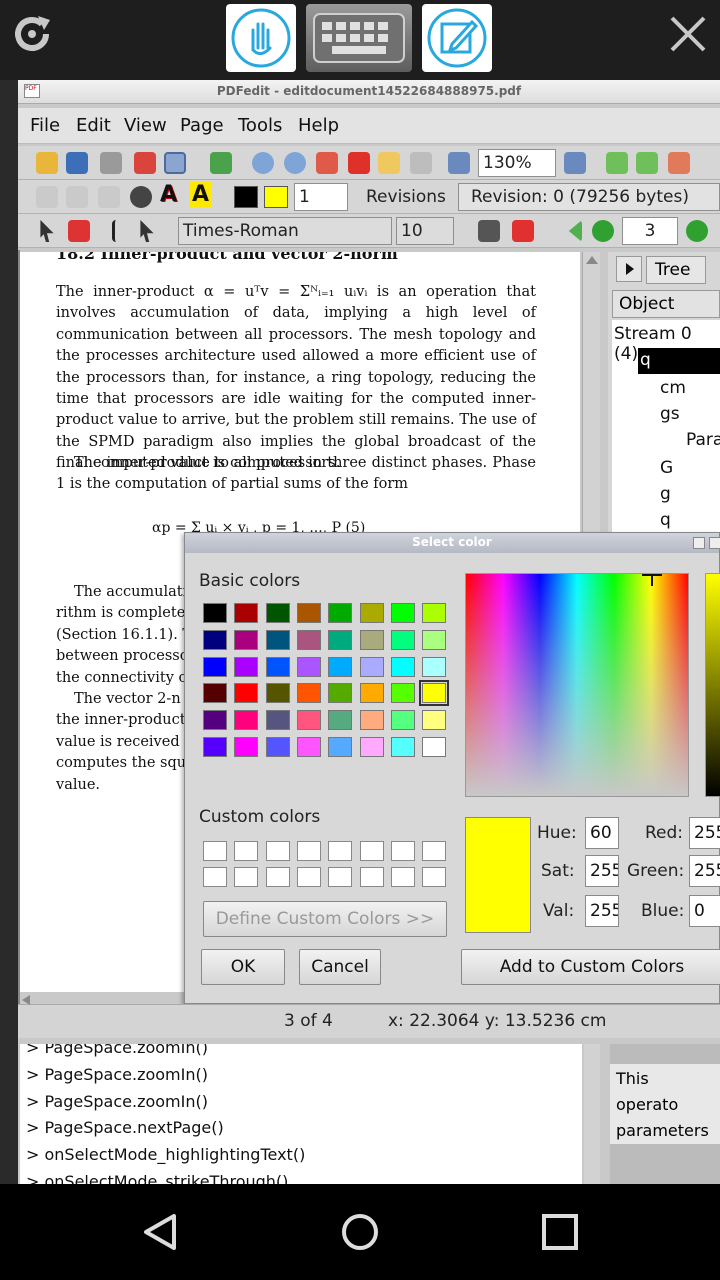  Describe the element at coordinates (263, 163) in the screenshot. I see `undo-icon` at that location.